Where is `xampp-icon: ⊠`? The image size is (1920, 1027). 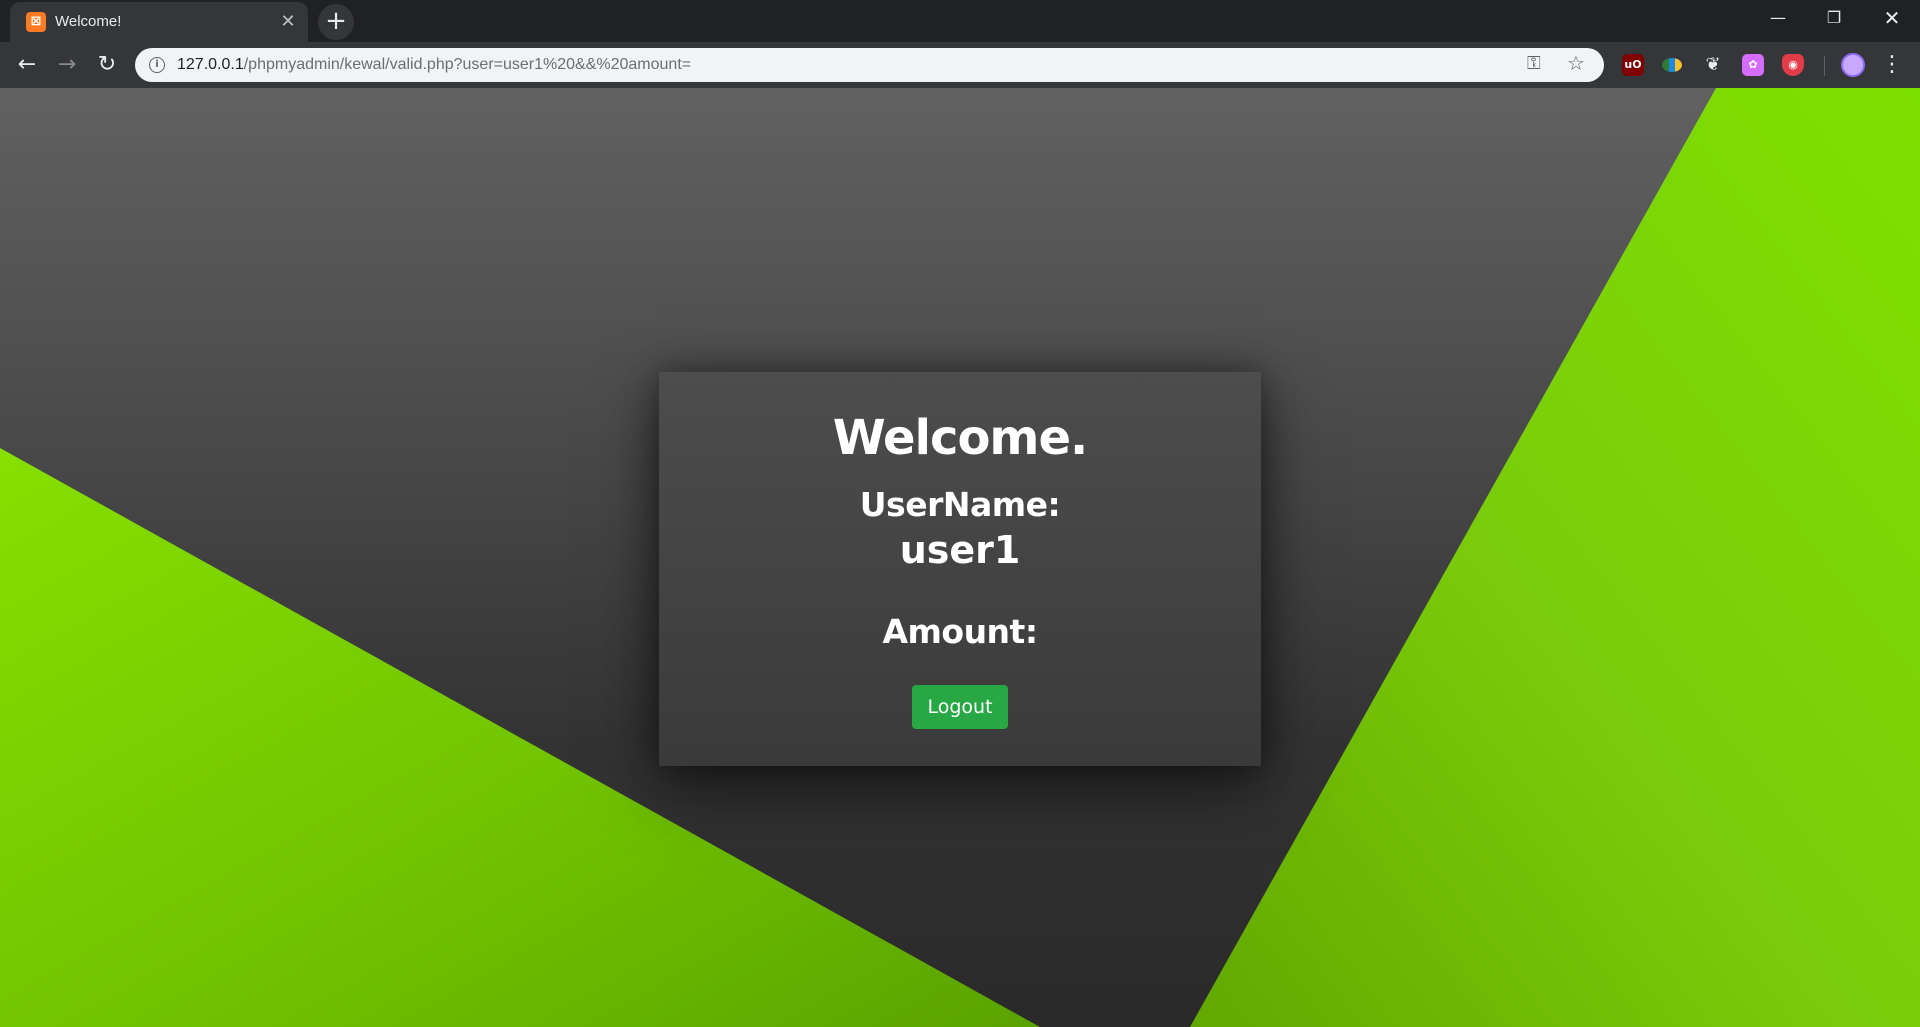 xampp-icon: ⊠ is located at coordinates (36, 22).